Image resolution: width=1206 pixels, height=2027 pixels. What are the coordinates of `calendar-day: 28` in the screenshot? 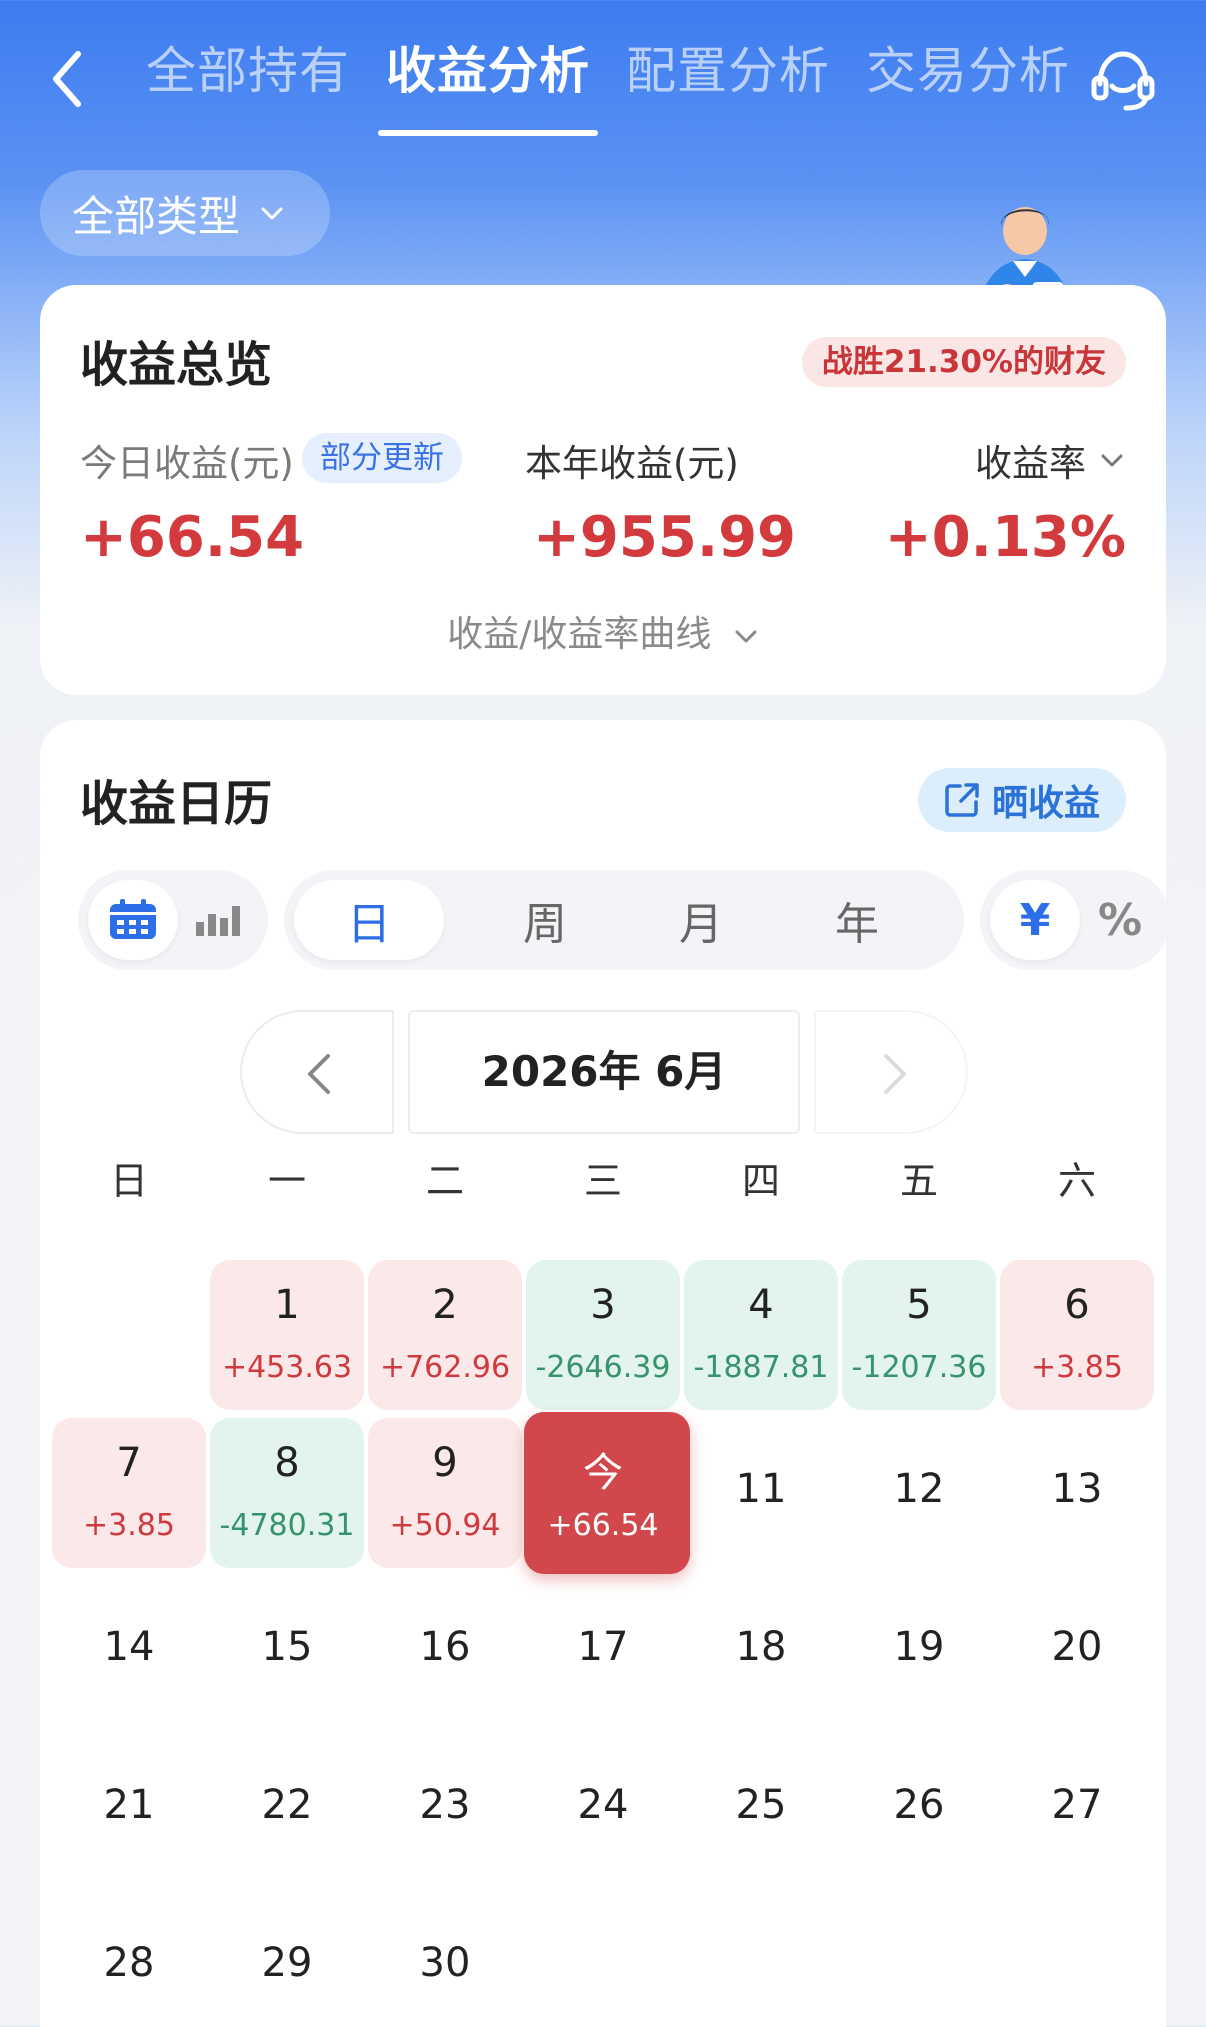 It's located at (129, 1959).